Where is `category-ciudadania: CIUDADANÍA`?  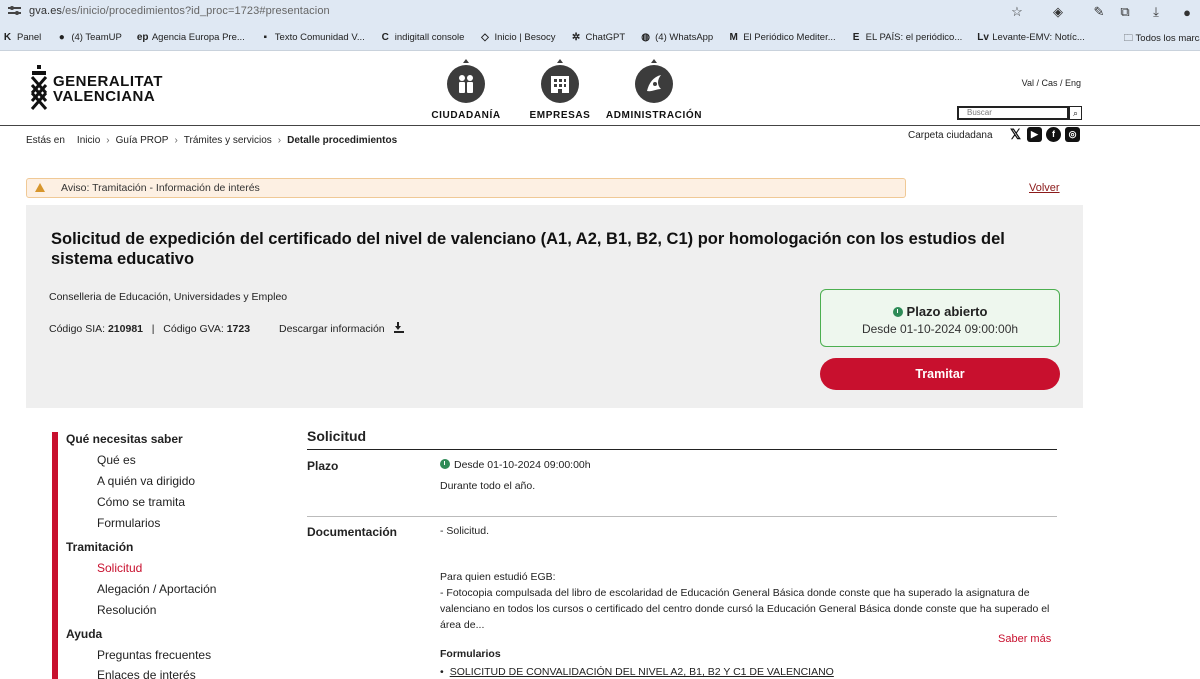 category-ciudadania: CIUDADANÍA is located at coordinates (466, 90).